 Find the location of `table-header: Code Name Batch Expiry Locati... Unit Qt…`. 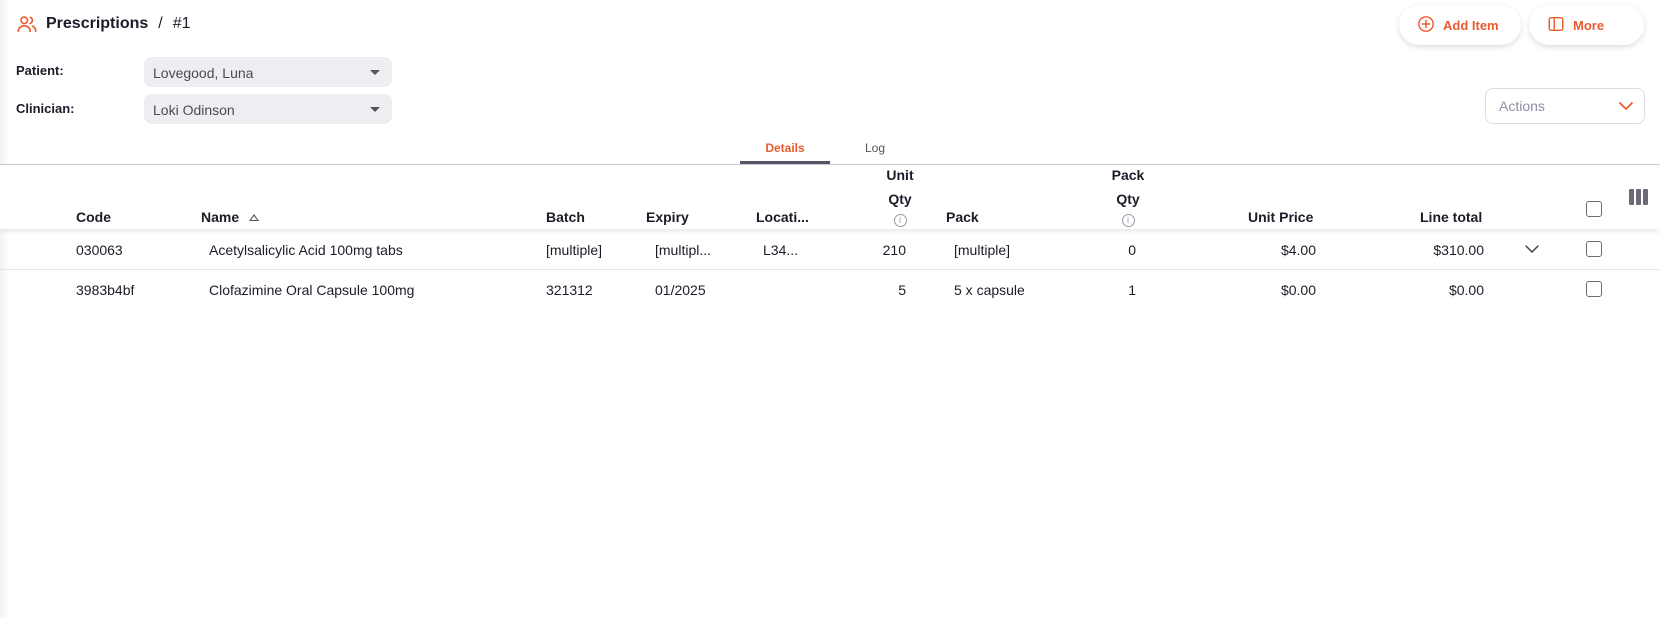

table-header: Code Name Batch Expiry Locati... Unit Qt… is located at coordinates (830, 197).